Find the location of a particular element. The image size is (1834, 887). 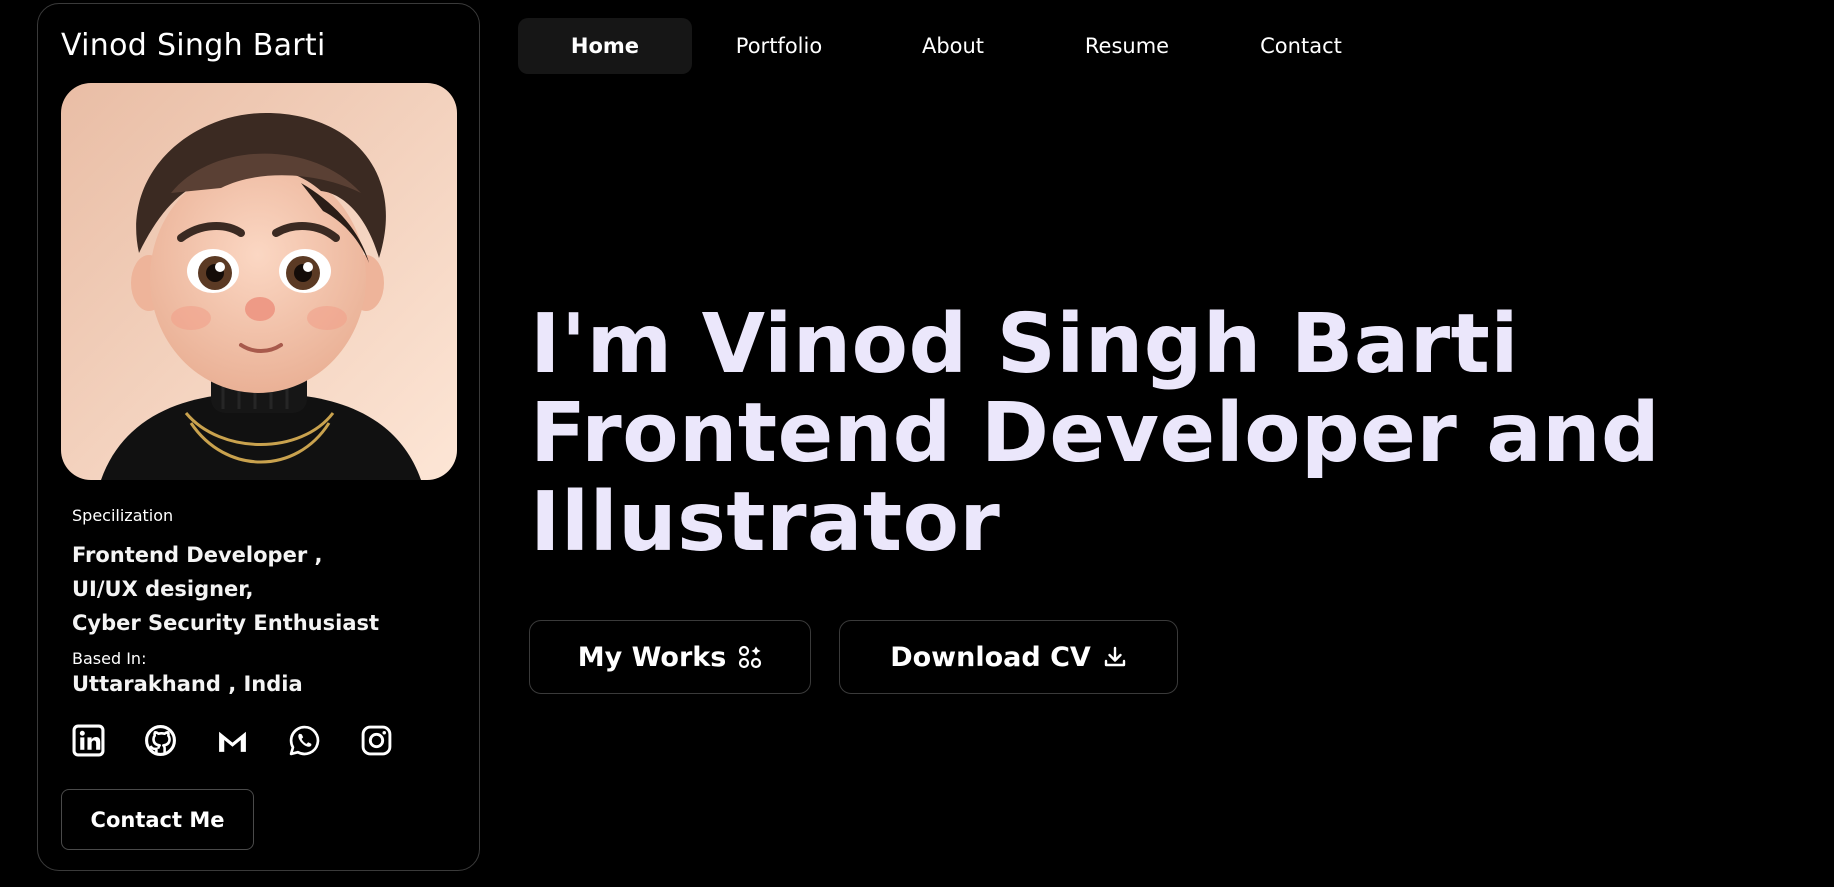

top-nav: Home Portfolio About Resume Contact is located at coordinates (953, 46).